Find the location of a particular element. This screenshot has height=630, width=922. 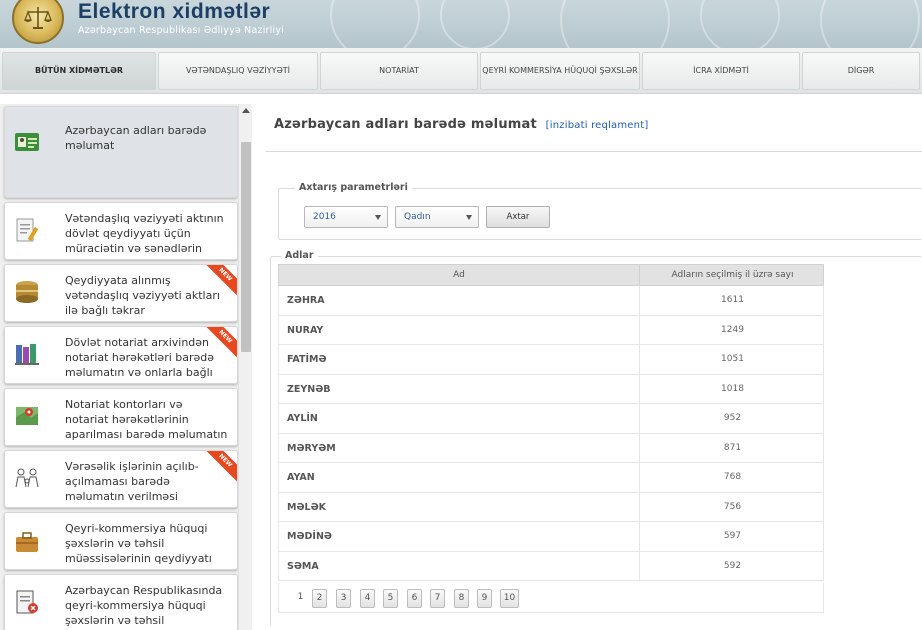

gender-select: Qadın is located at coordinates (437, 217).